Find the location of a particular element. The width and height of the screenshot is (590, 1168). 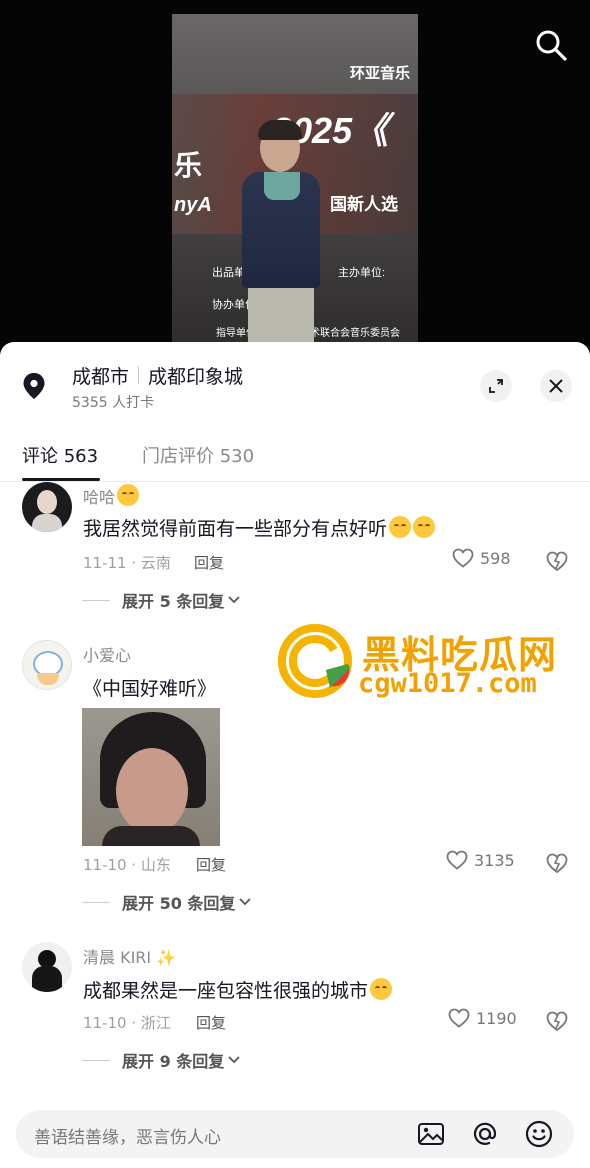

close-button is located at coordinates (556, 386).